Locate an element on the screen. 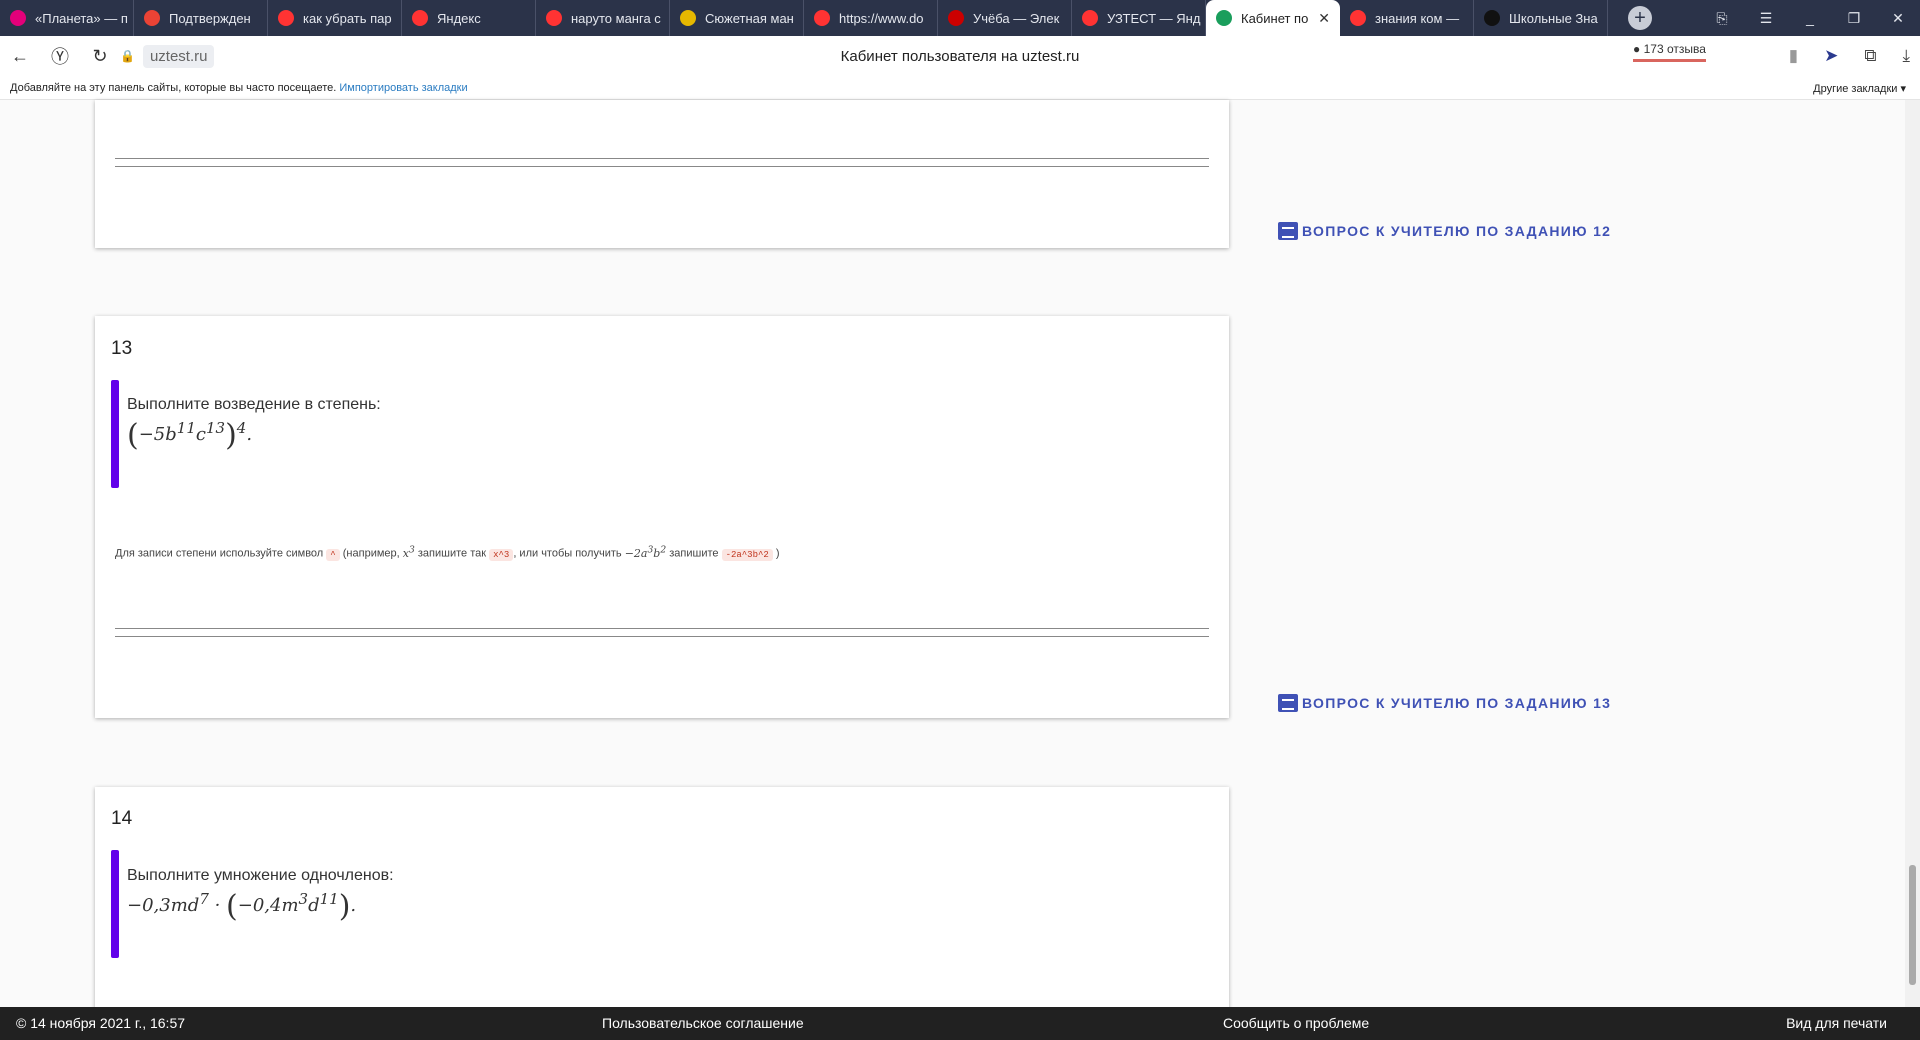 Image resolution: width=1920 pixels, height=1040 pixels. page-title: Кабинет пользователя на uztest.ru is located at coordinates (960, 56).